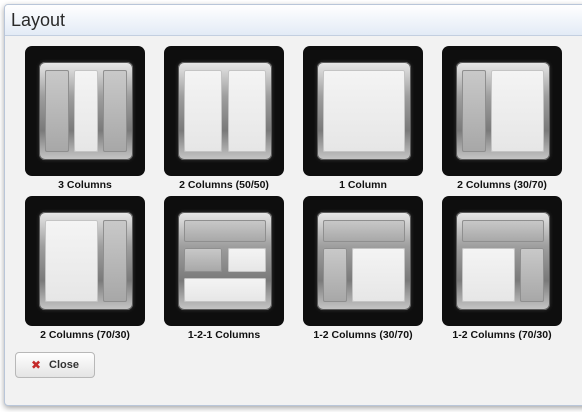  What do you see at coordinates (363, 335) in the screenshot?
I see `layout-label: 1-2 Columns (30/70)` at bounding box center [363, 335].